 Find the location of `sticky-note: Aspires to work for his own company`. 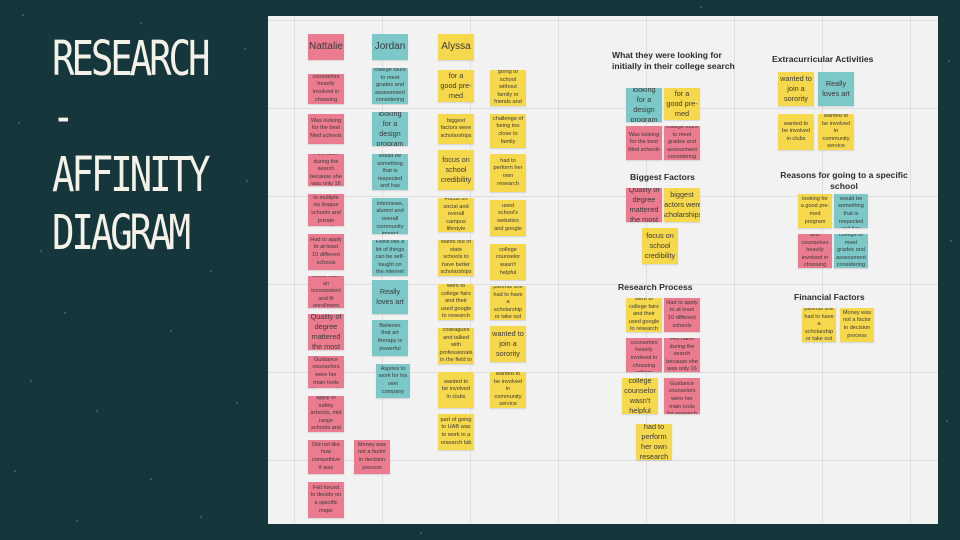

sticky-note: Aspires to work for his own company is located at coordinates (393, 381).